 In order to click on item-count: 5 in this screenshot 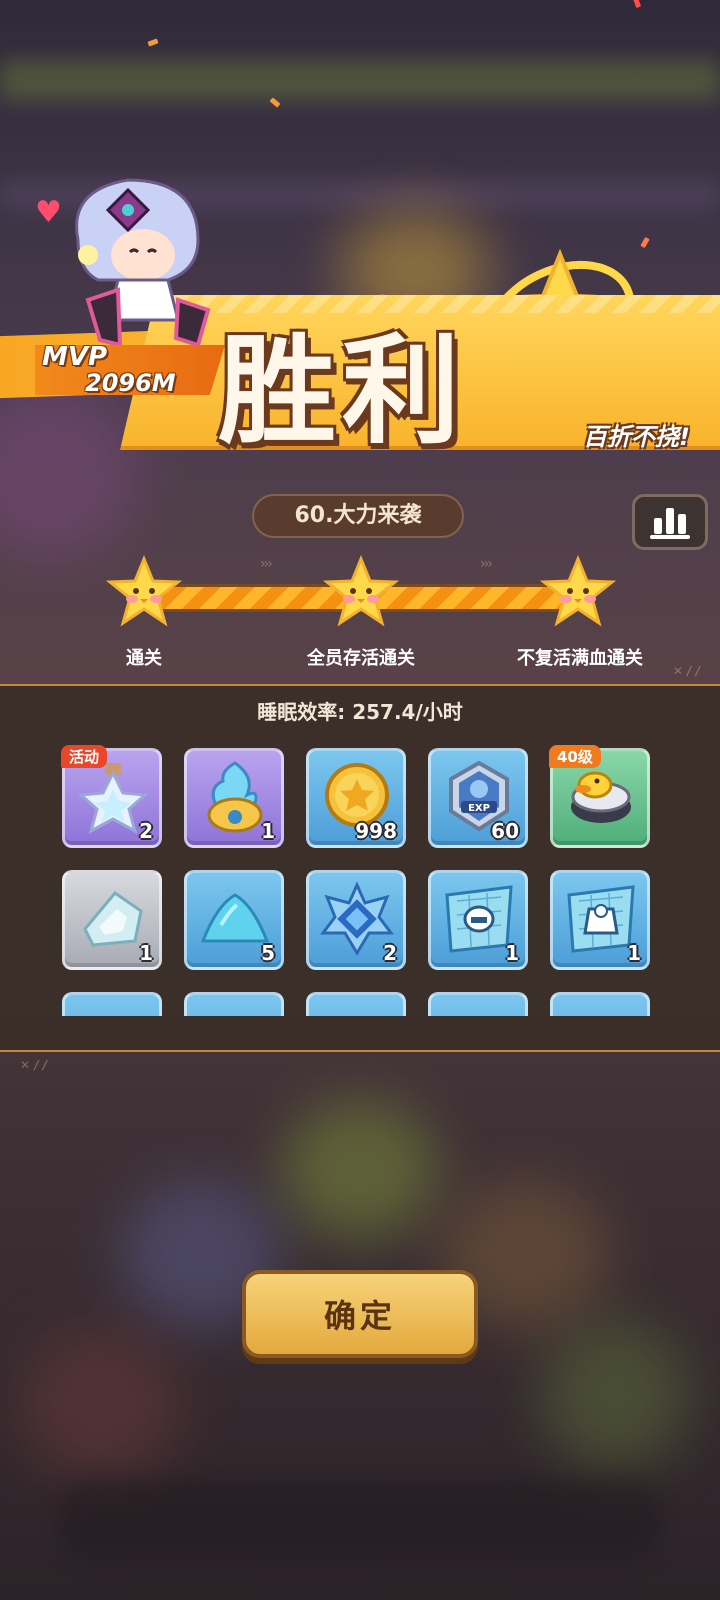, I will do `click(268, 953)`.